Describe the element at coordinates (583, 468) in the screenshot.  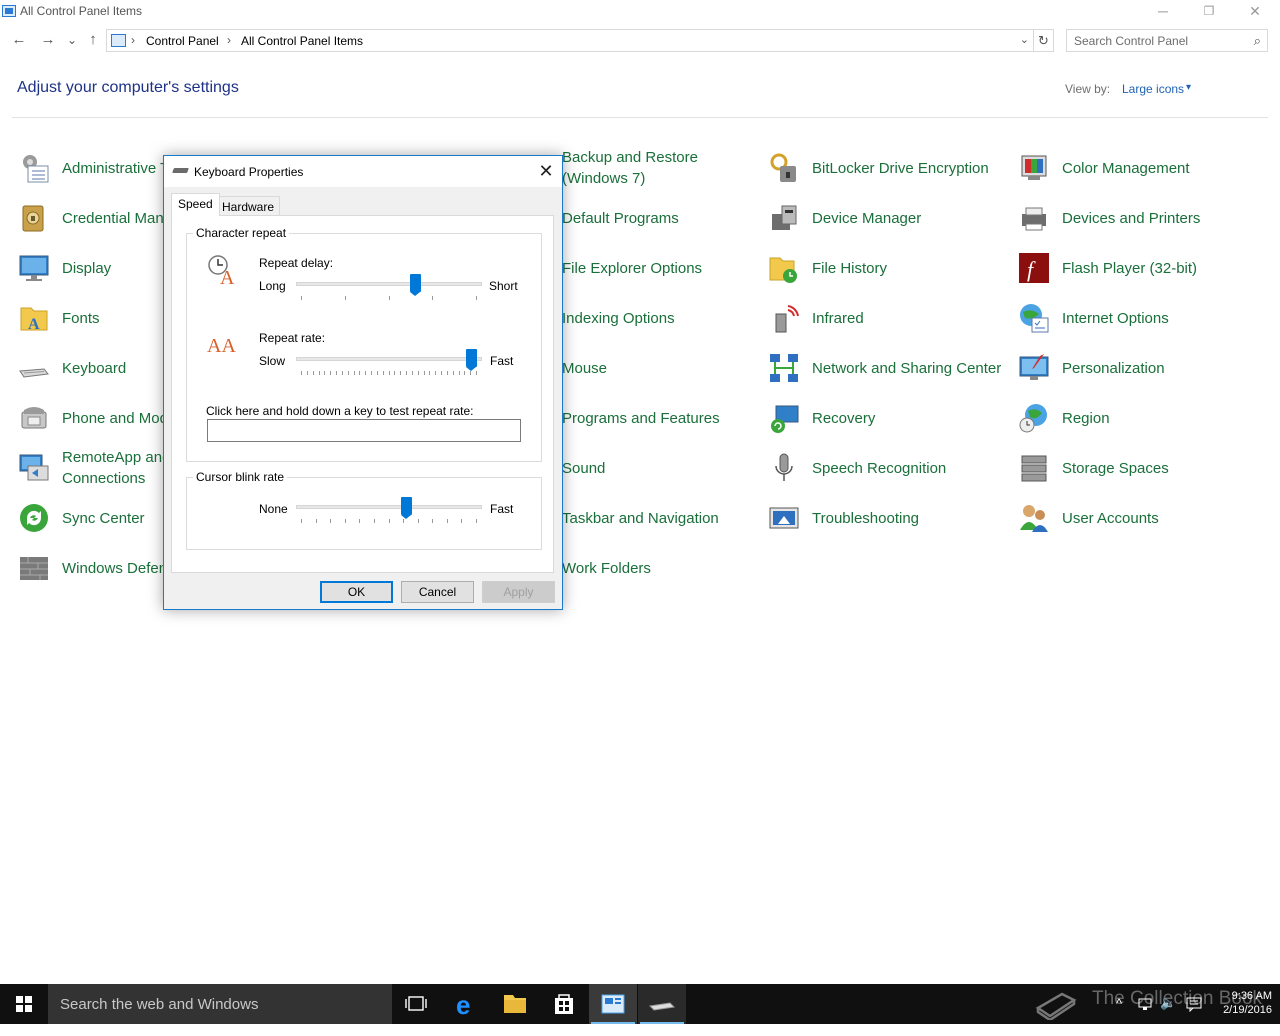
I see `item-label: Sound` at that location.